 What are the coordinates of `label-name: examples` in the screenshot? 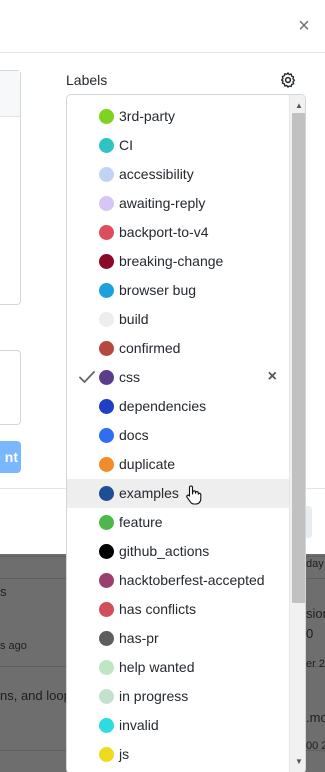 It's located at (149, 493).